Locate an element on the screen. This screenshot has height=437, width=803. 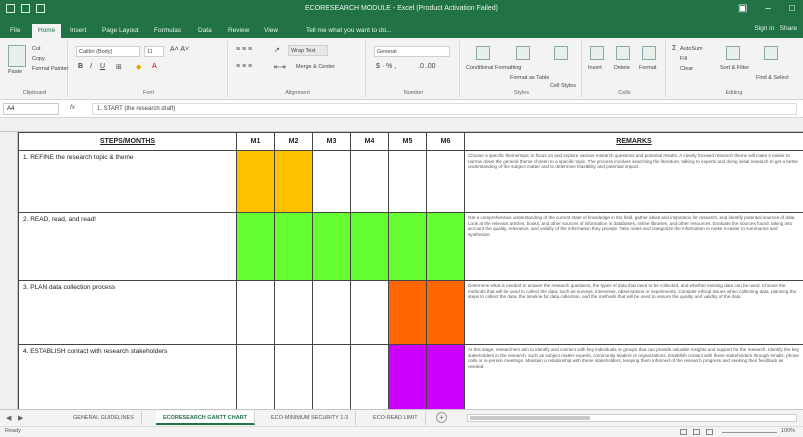
zoom-slider is located at coordinates (749, 432).